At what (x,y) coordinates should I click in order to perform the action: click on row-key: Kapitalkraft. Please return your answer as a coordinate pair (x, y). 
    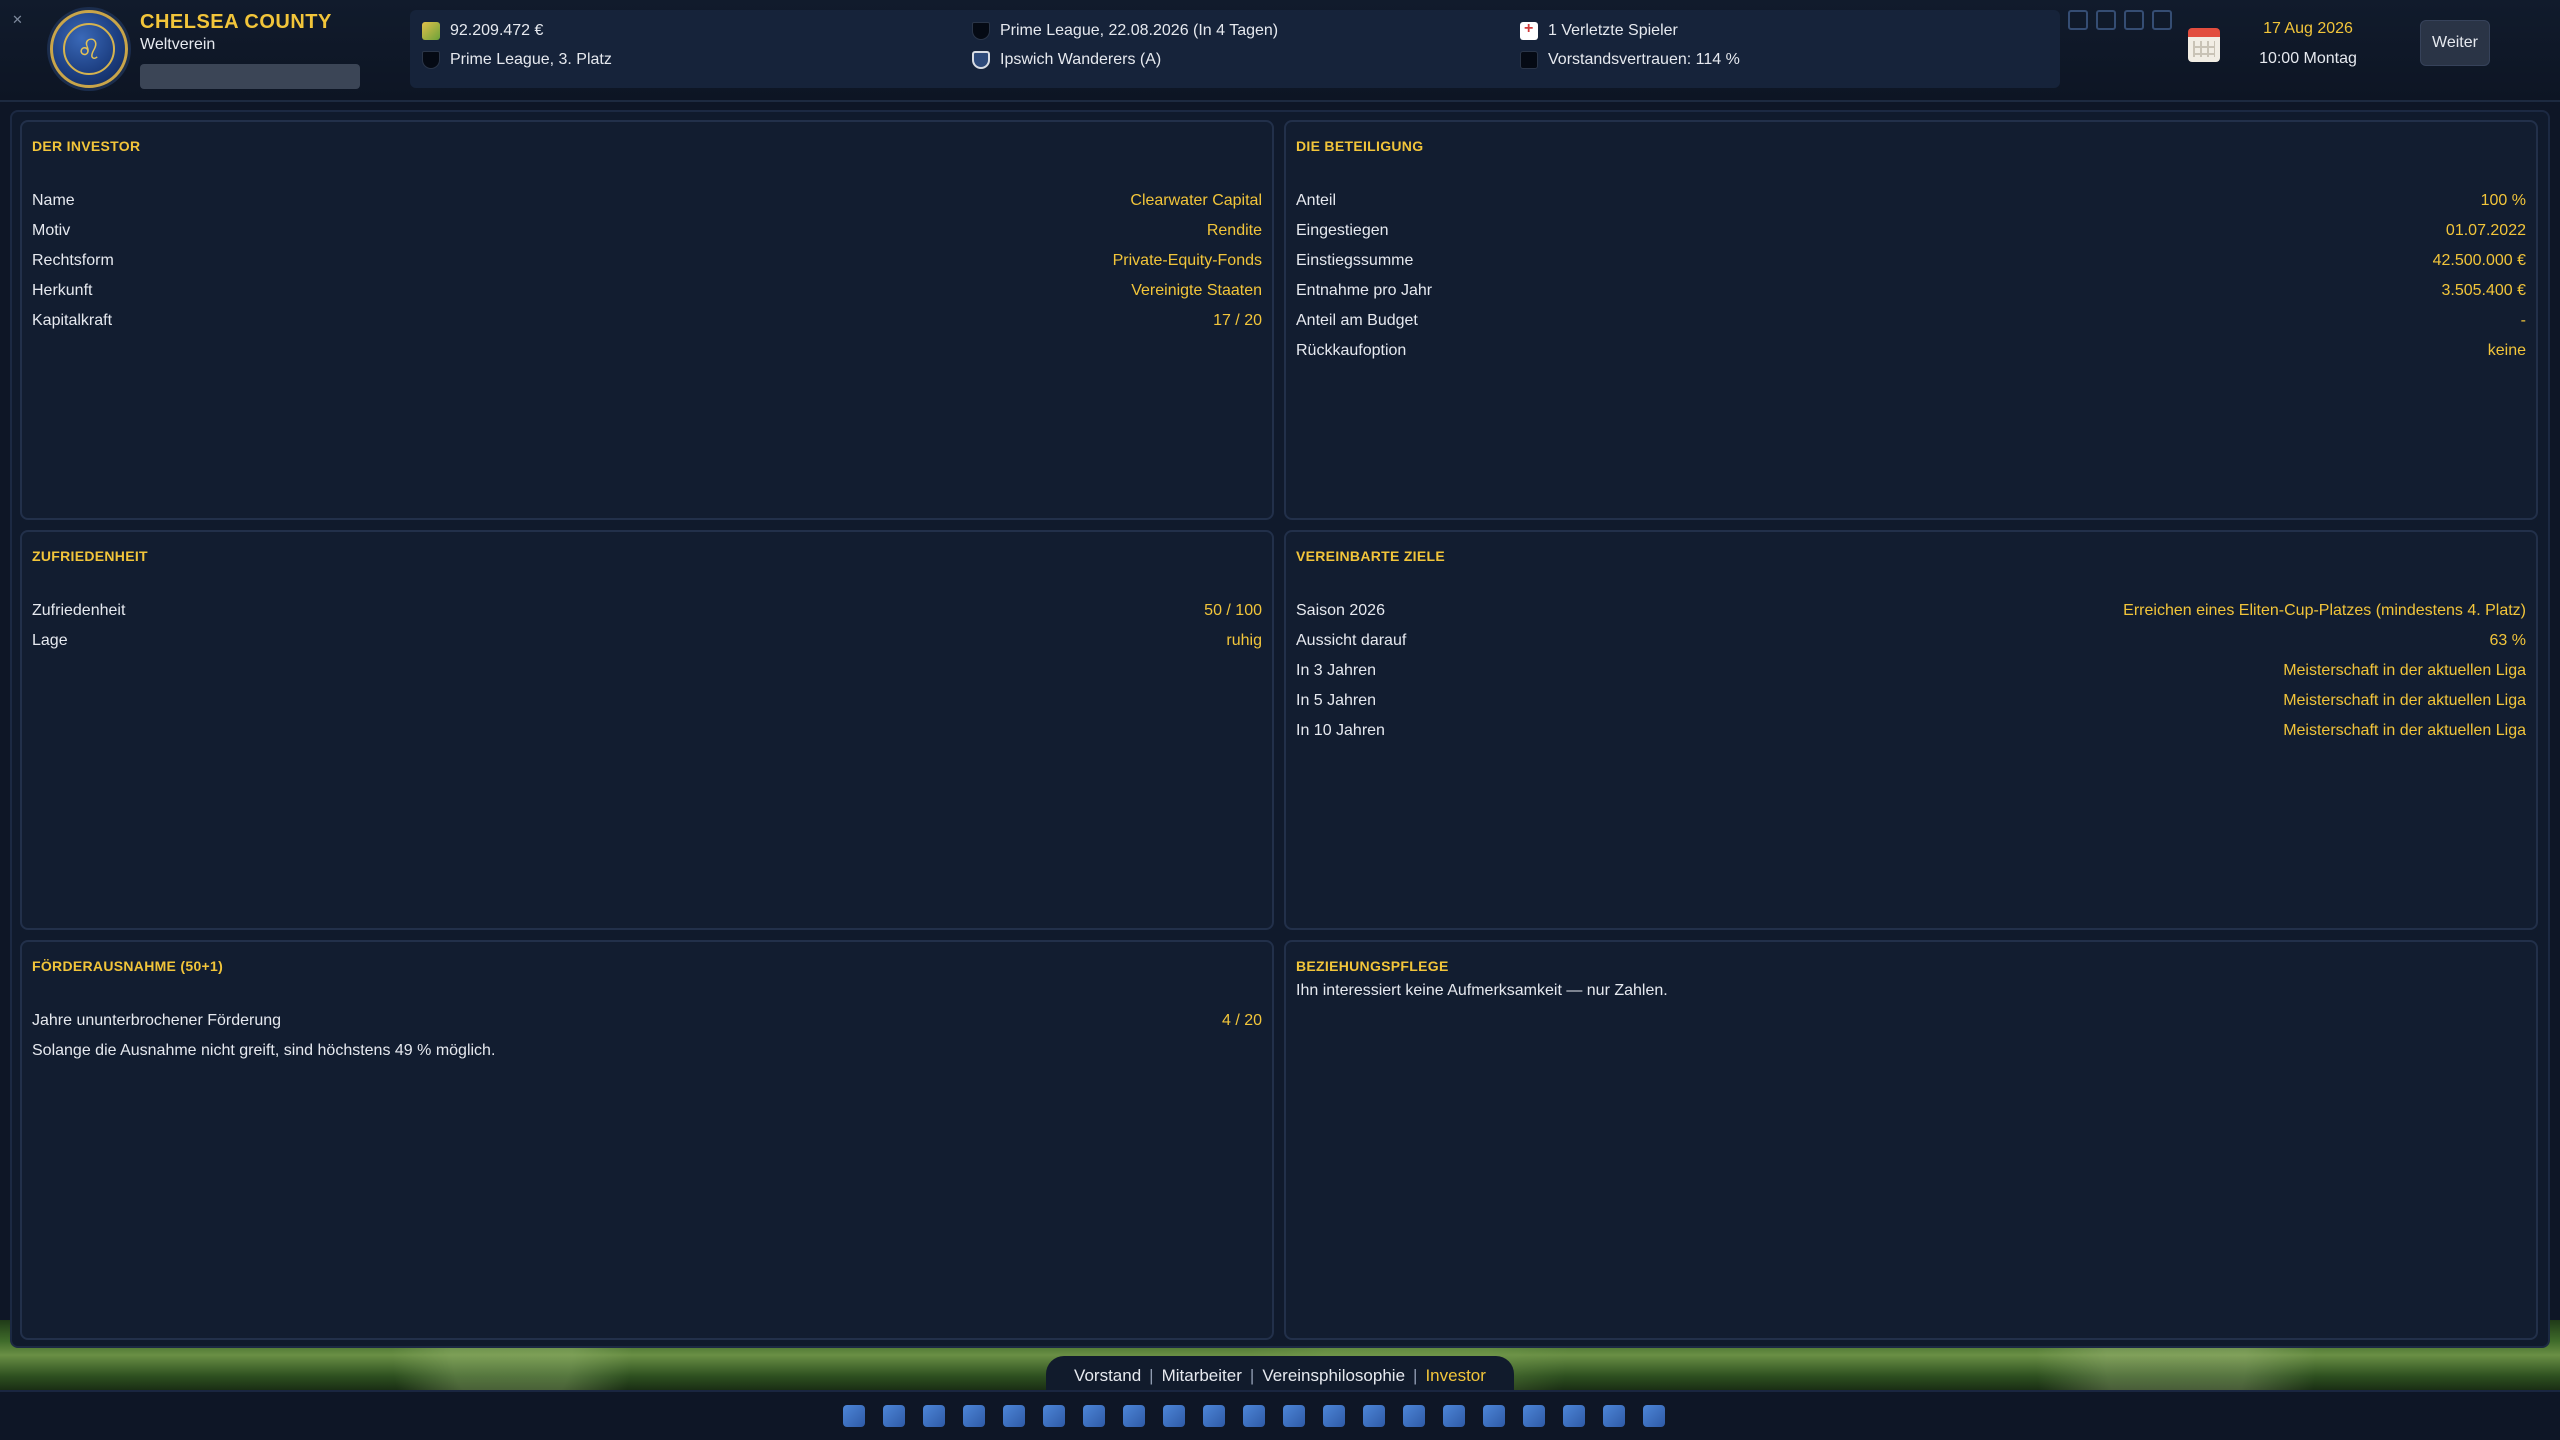
    Looking at the image, I should click on (72, 320).